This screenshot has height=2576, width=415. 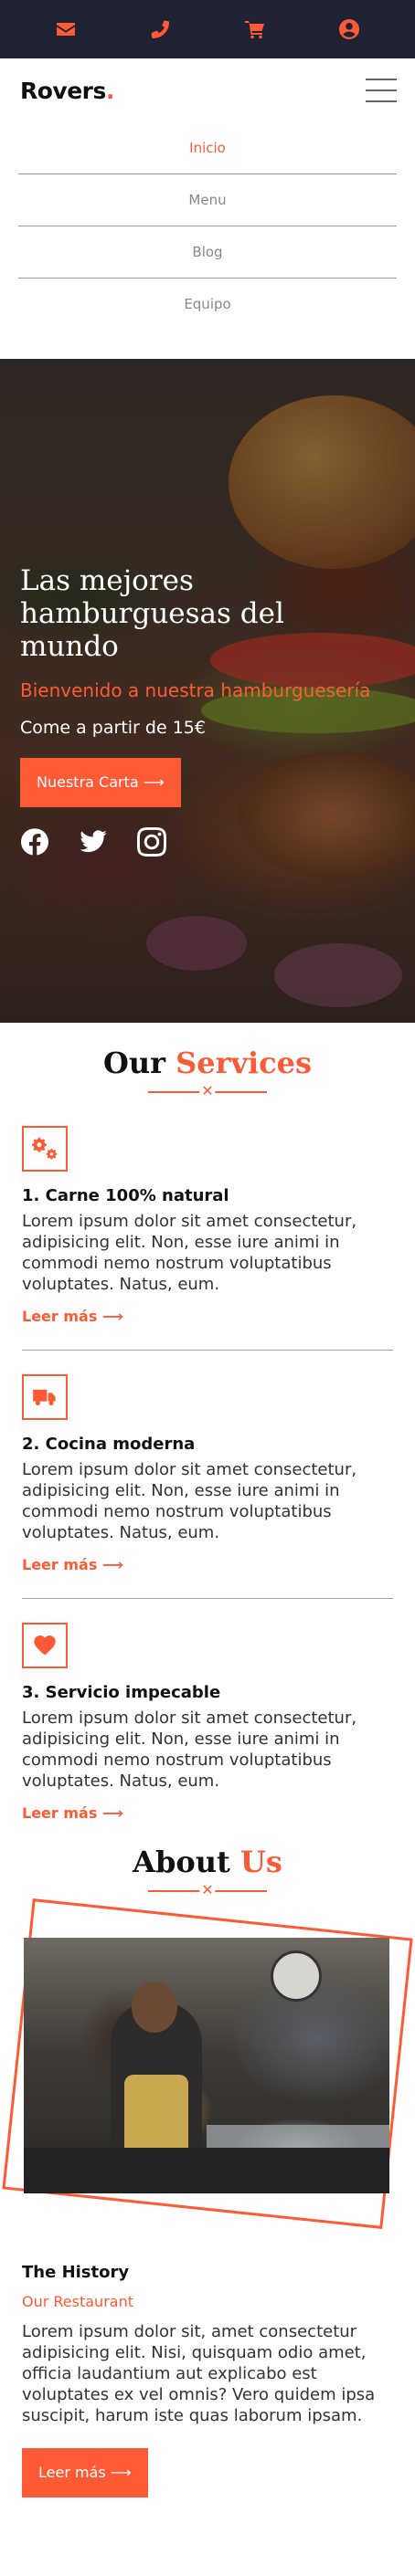 I want to click on hero-title: Las mejores hamburguesas del mundo, so click(x=152, y=613).